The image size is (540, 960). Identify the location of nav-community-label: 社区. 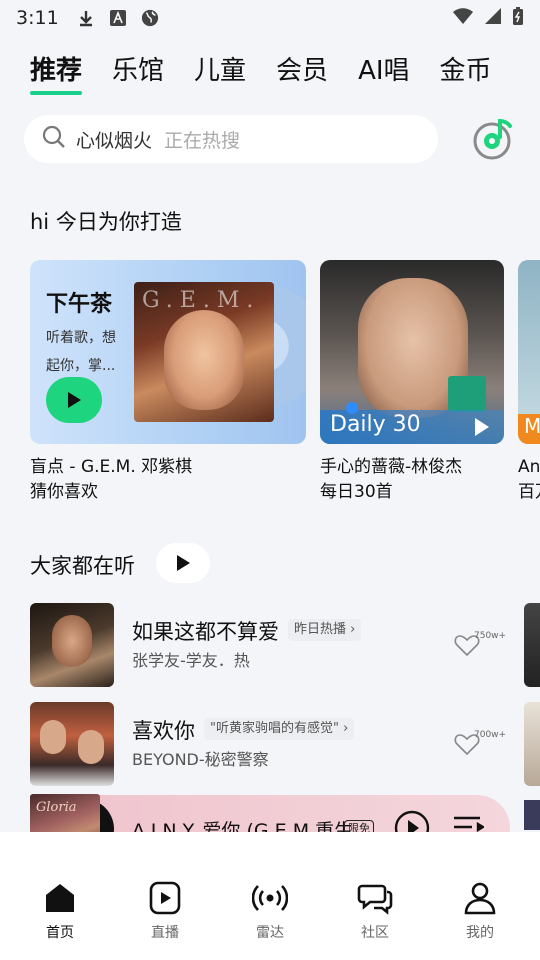
(375, 933).